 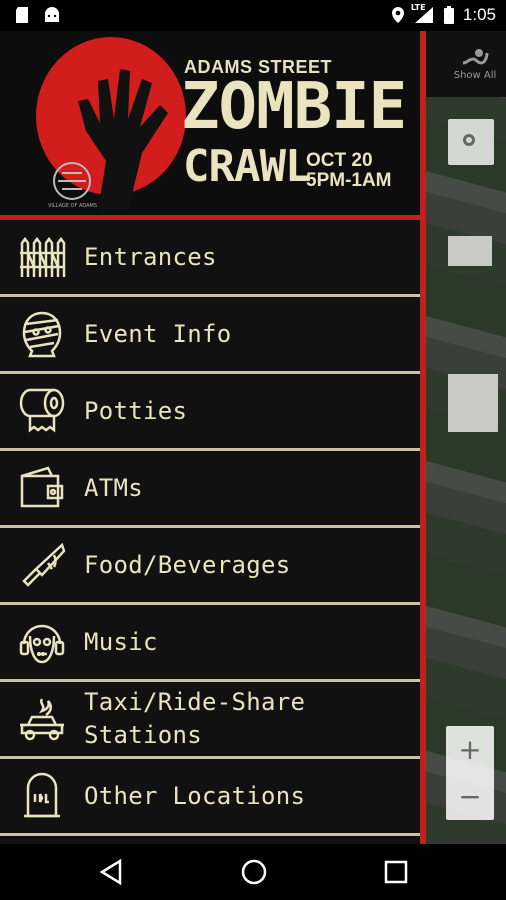 I want to click on clock: 1:05, so click(x=479, y=14).